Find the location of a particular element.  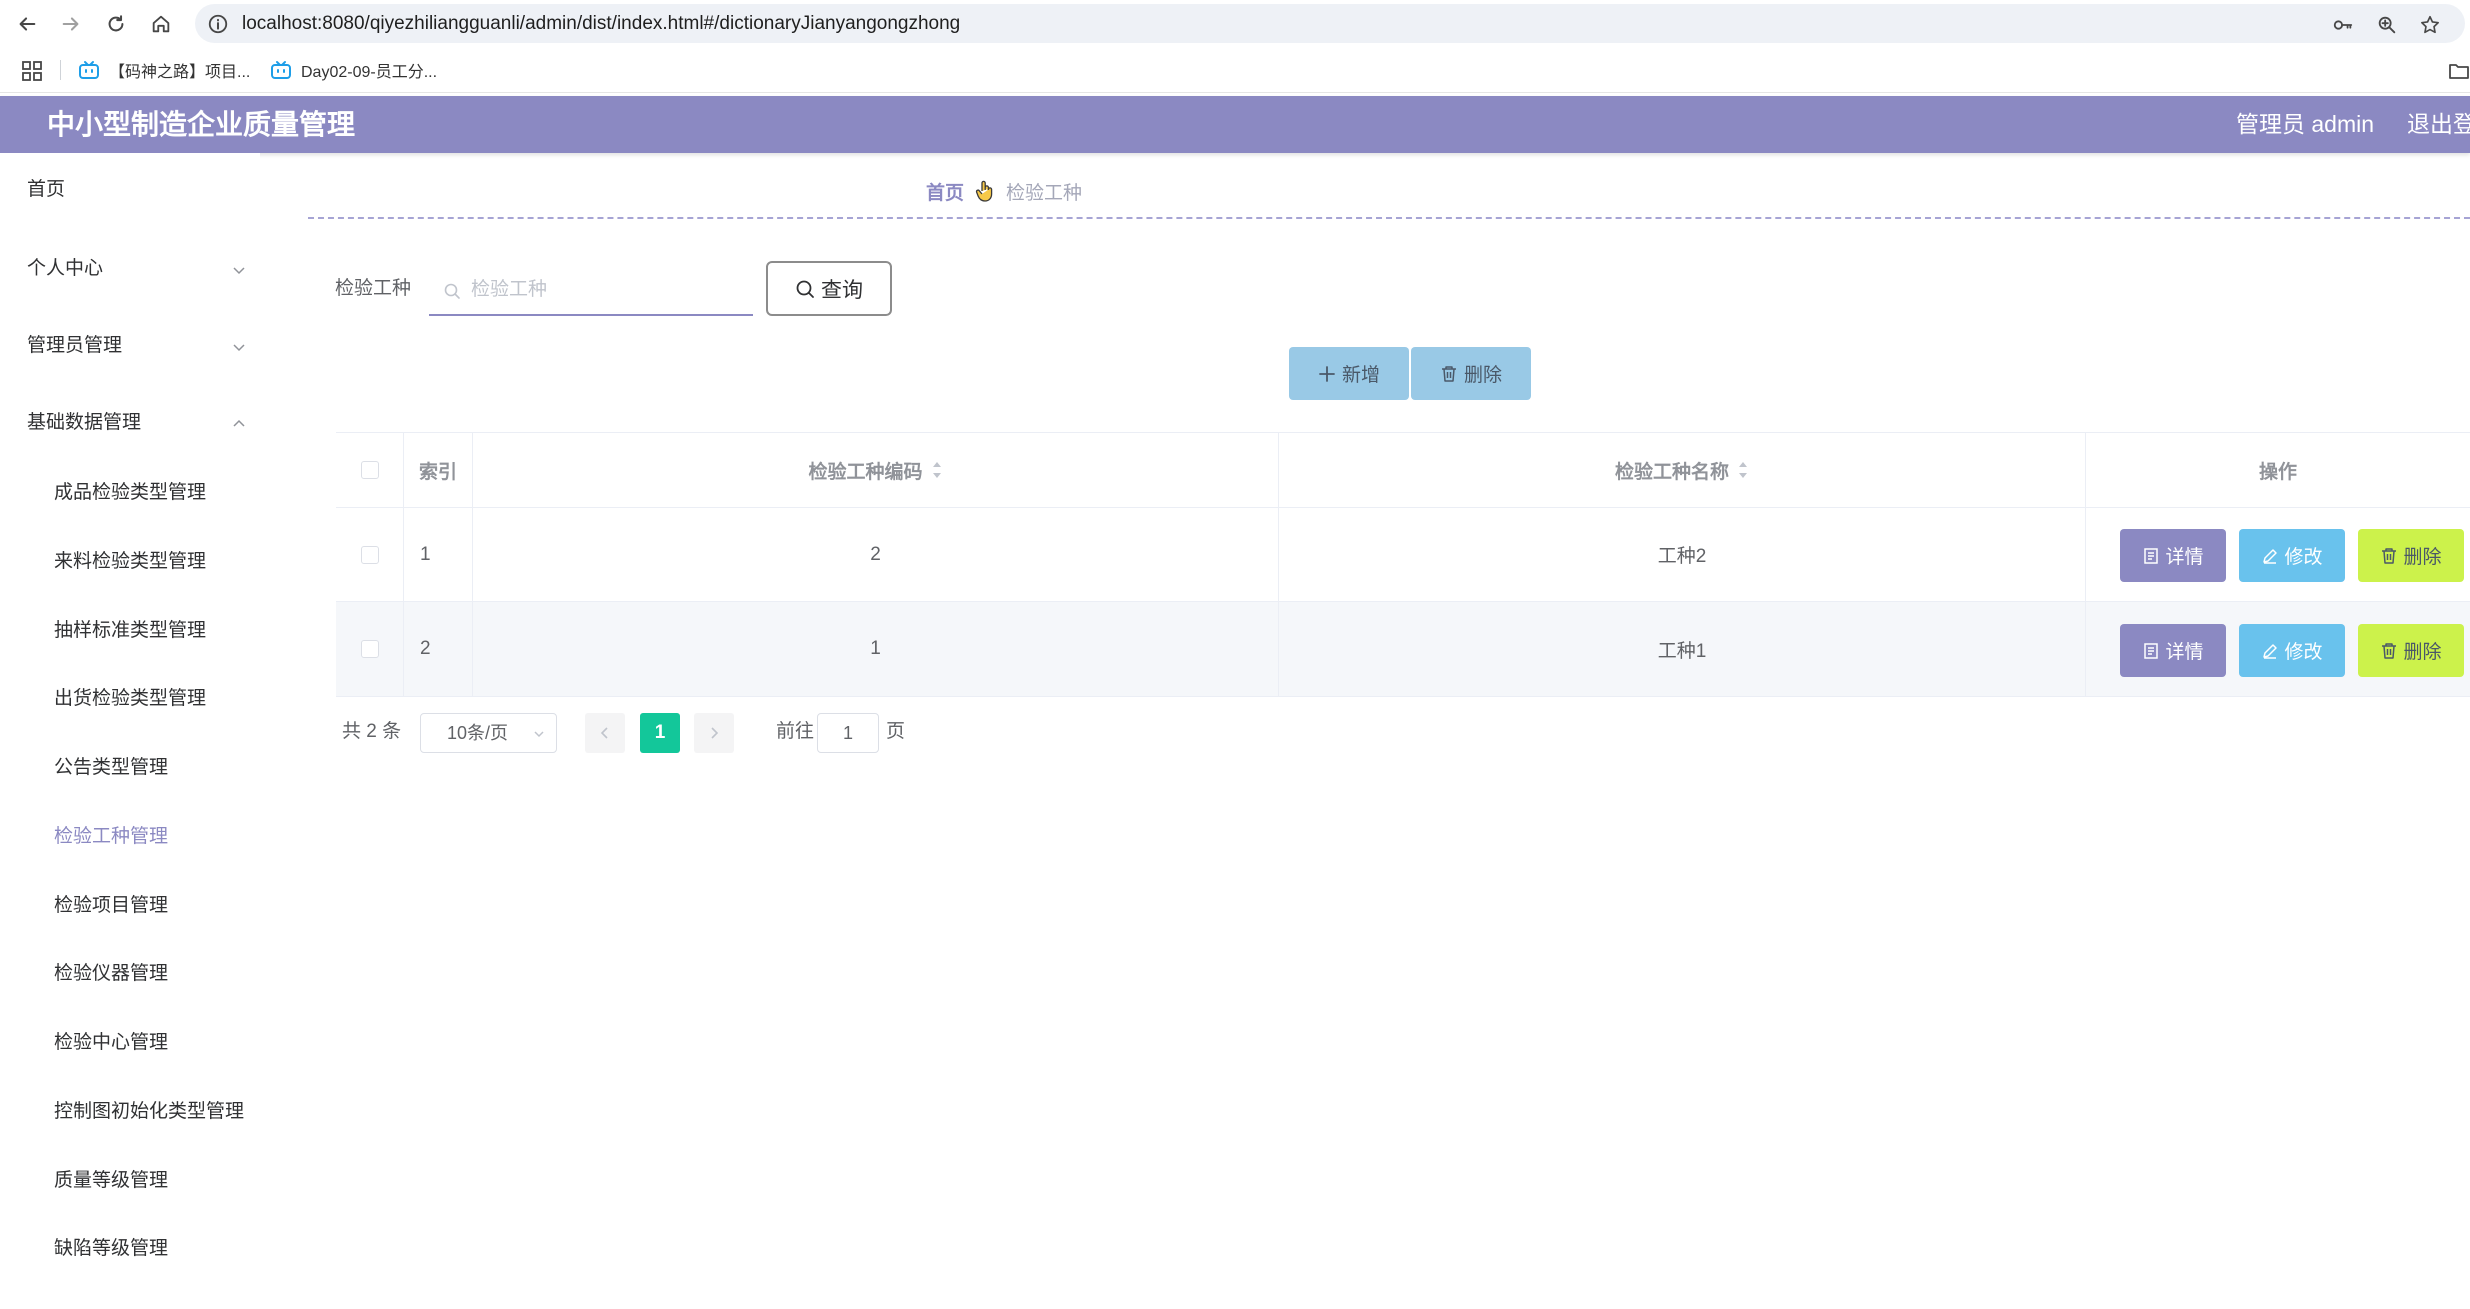

folder-icon is located at coordinates (2459, 71).